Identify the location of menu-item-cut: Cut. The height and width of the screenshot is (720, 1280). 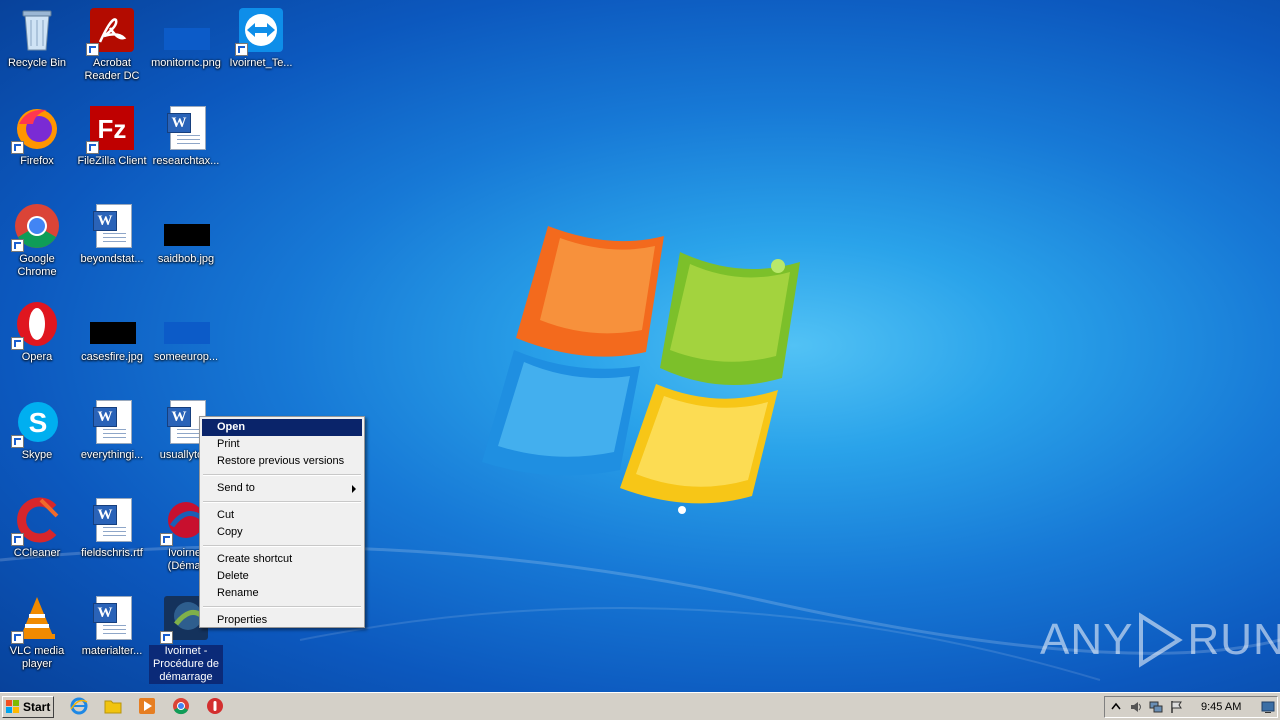
(282, 515).